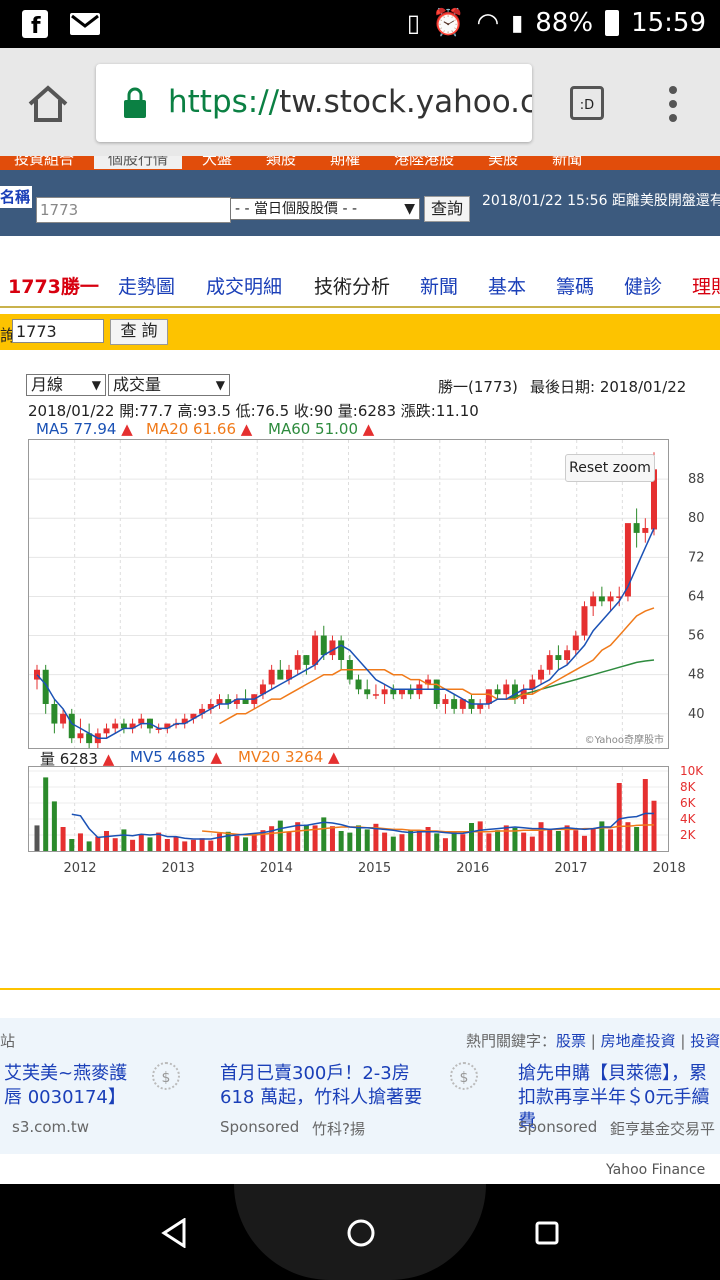 The width and height of the screenshot is (720, 1280). I want to click on back-icon, so click(174, 1233).